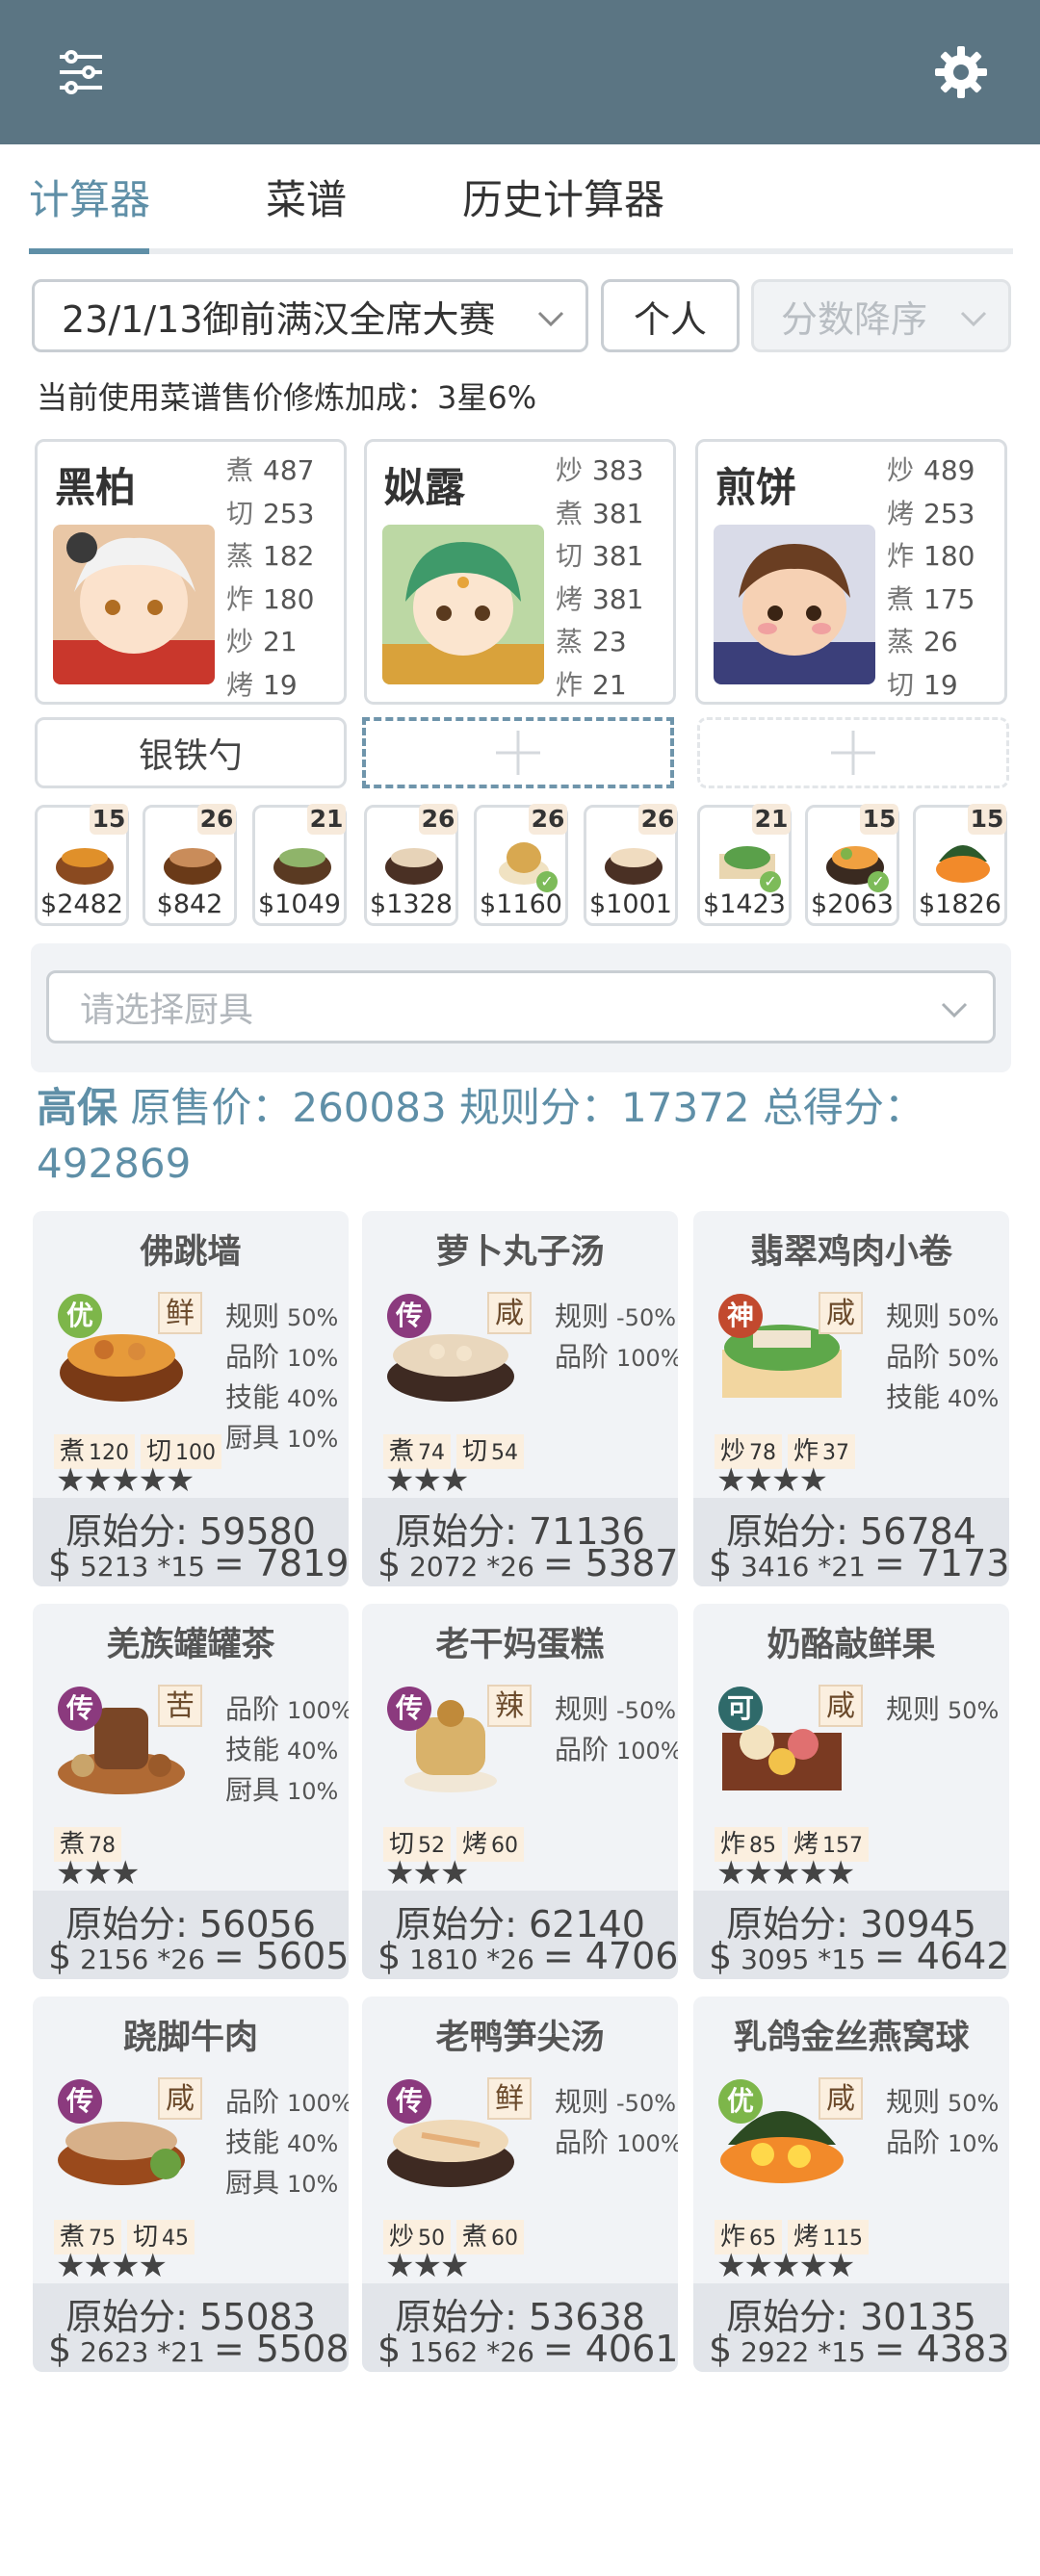 This screenshot has height=2576, width=1040. I want to click on chef-name: 黑柏, so click(96, 488).